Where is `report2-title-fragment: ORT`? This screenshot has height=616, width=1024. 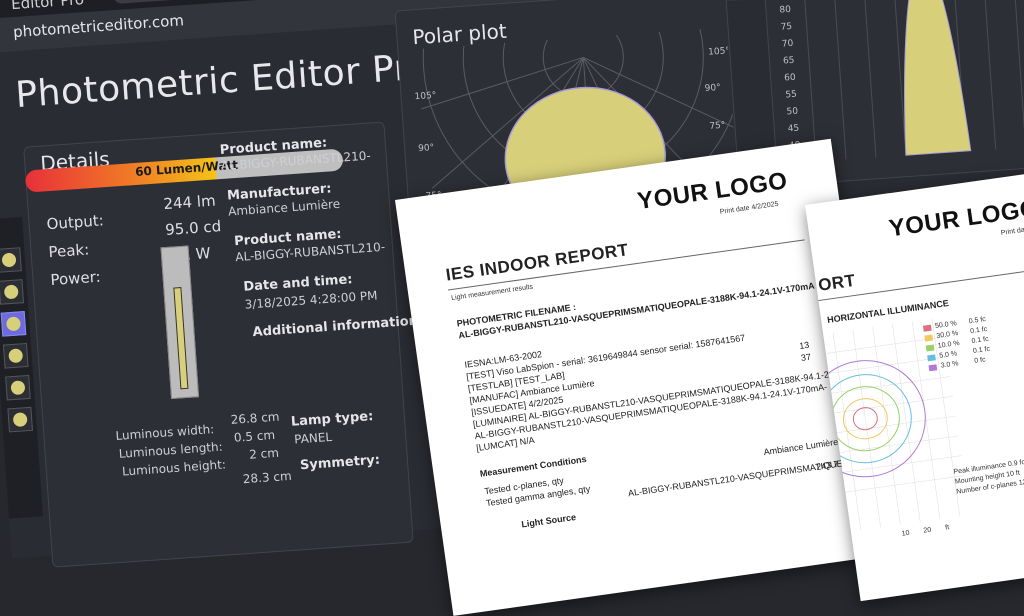 report2-title-fragment: ORT is located at coordinates (837, 282).